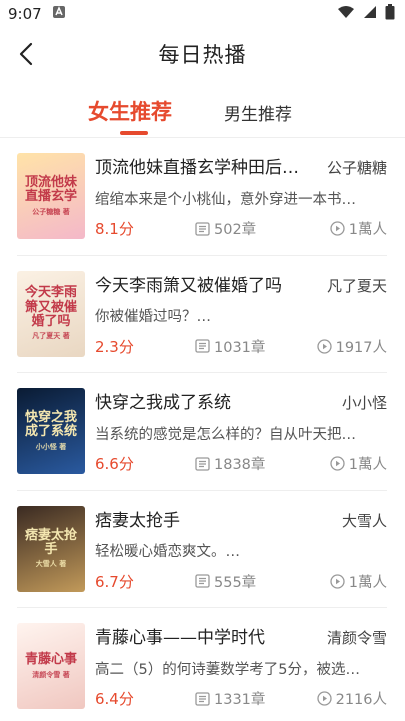  I want to click on book-author: 大雪人, so click(364, 520).